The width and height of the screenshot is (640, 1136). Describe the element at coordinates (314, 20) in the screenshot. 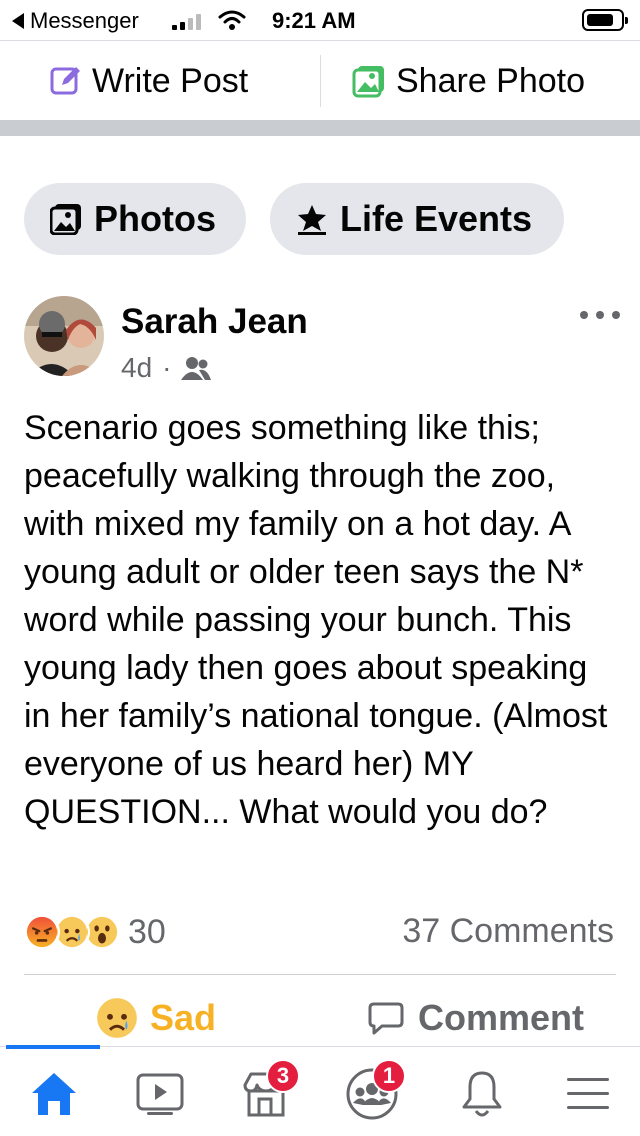

I see `status-time: 9:21 AM` at that location.